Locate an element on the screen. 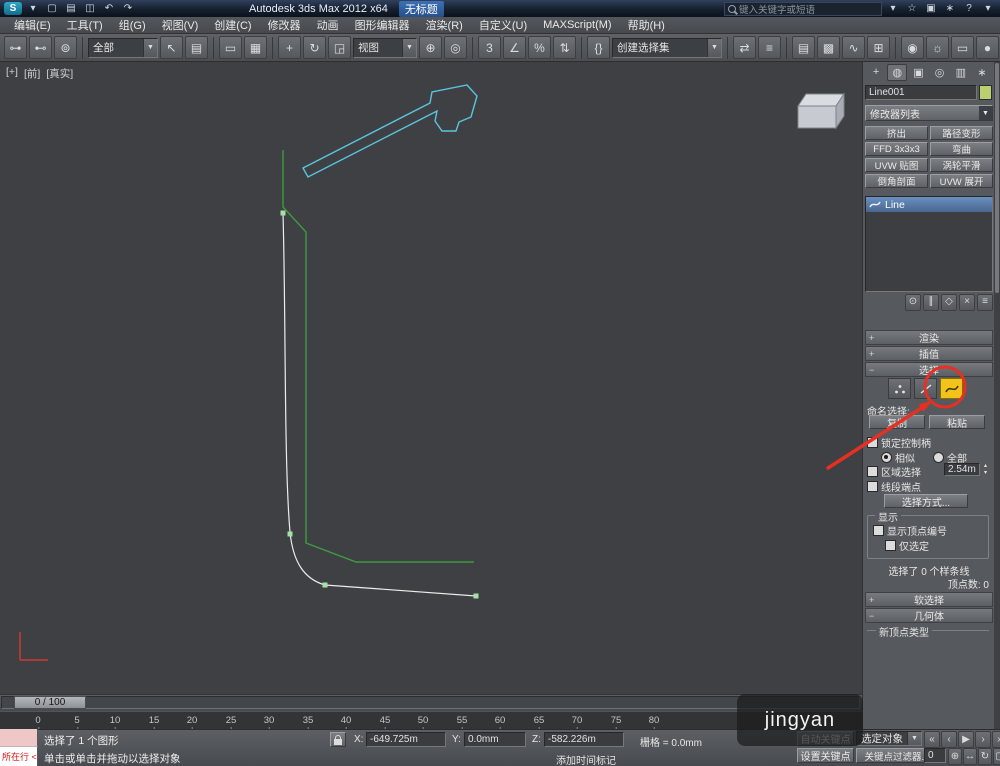  next-frame-icon: › is located at coordinates (983, 739).